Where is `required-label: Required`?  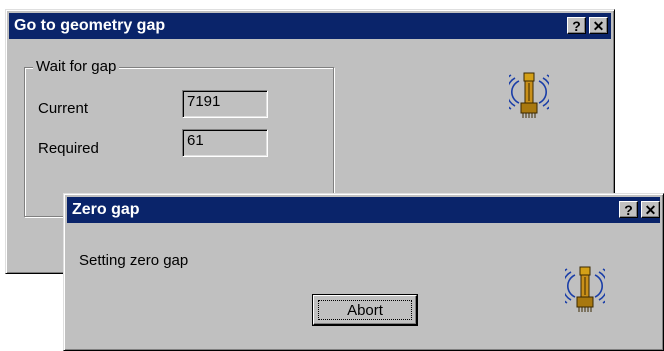
required-label: Required is located at coordinates (68, 148).